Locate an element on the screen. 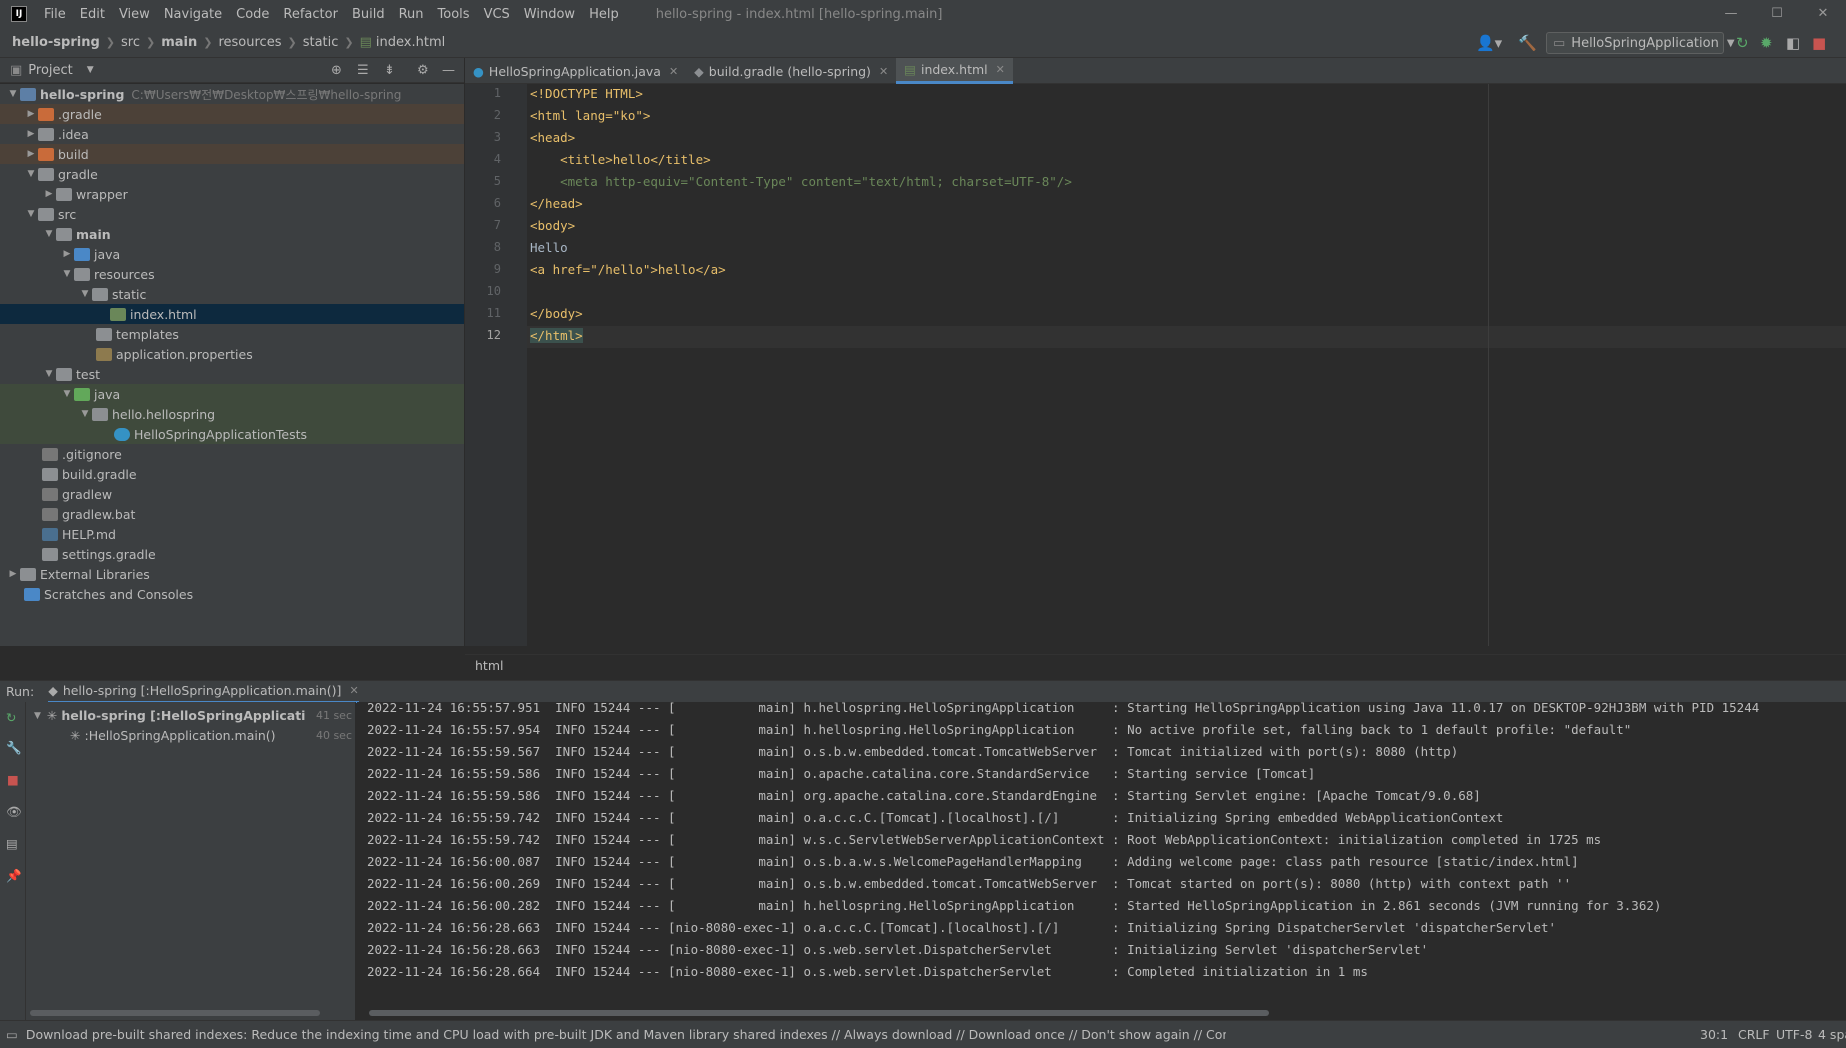 This screenshot has height=1048, width=1846. tree-item-settings-gradle: settings.gradle is located at coordinates (232, 554).